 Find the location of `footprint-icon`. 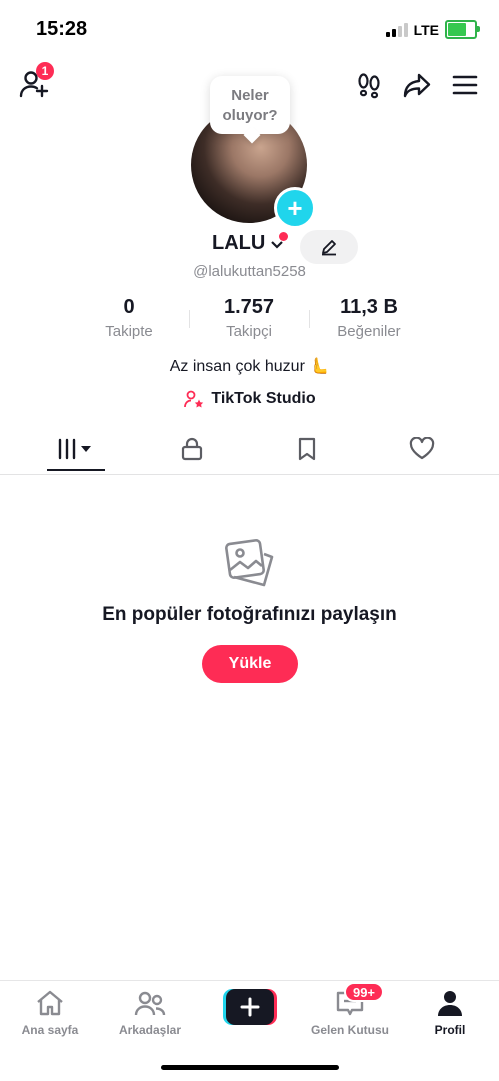

footprint-icon is located at coordinates (369, 86).